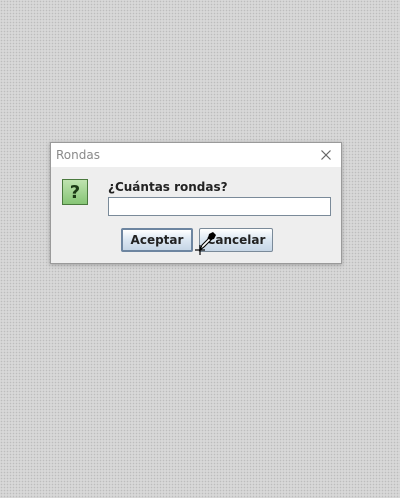 The width and height of the screenshot is (400, 498). What do you see at coordinates (196, 155) in the screenshot?
I see `dialog-titlebar: Rondas` at bounding box center [196, 155].